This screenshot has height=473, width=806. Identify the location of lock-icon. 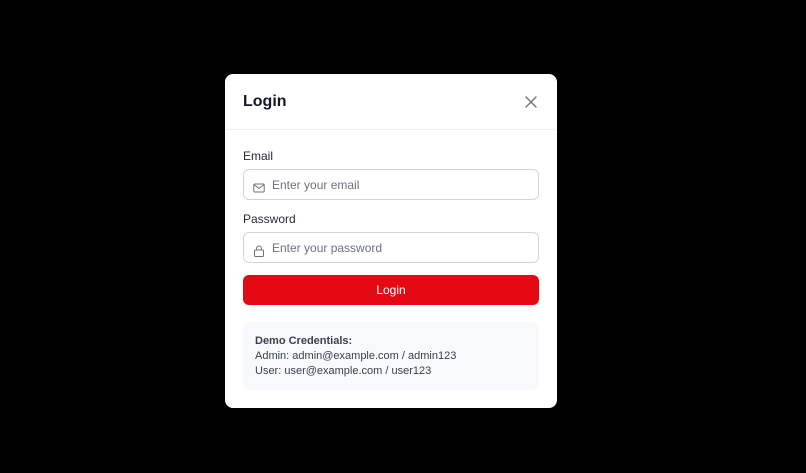
(259, 251).